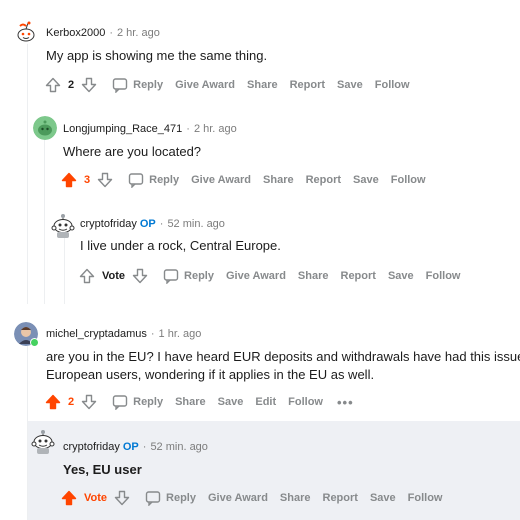  I want to click on online-status-indicator, so click(34, 342).